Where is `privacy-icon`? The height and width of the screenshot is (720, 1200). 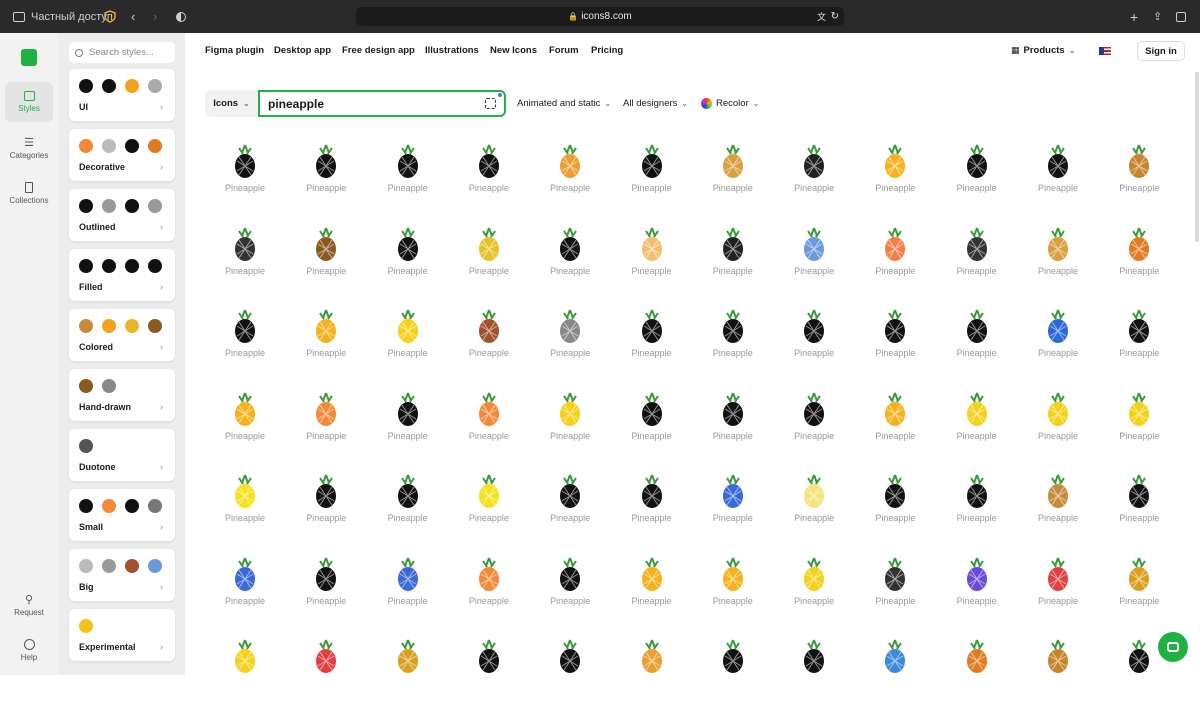
privacy-icon is located at coordinates (181, 16).